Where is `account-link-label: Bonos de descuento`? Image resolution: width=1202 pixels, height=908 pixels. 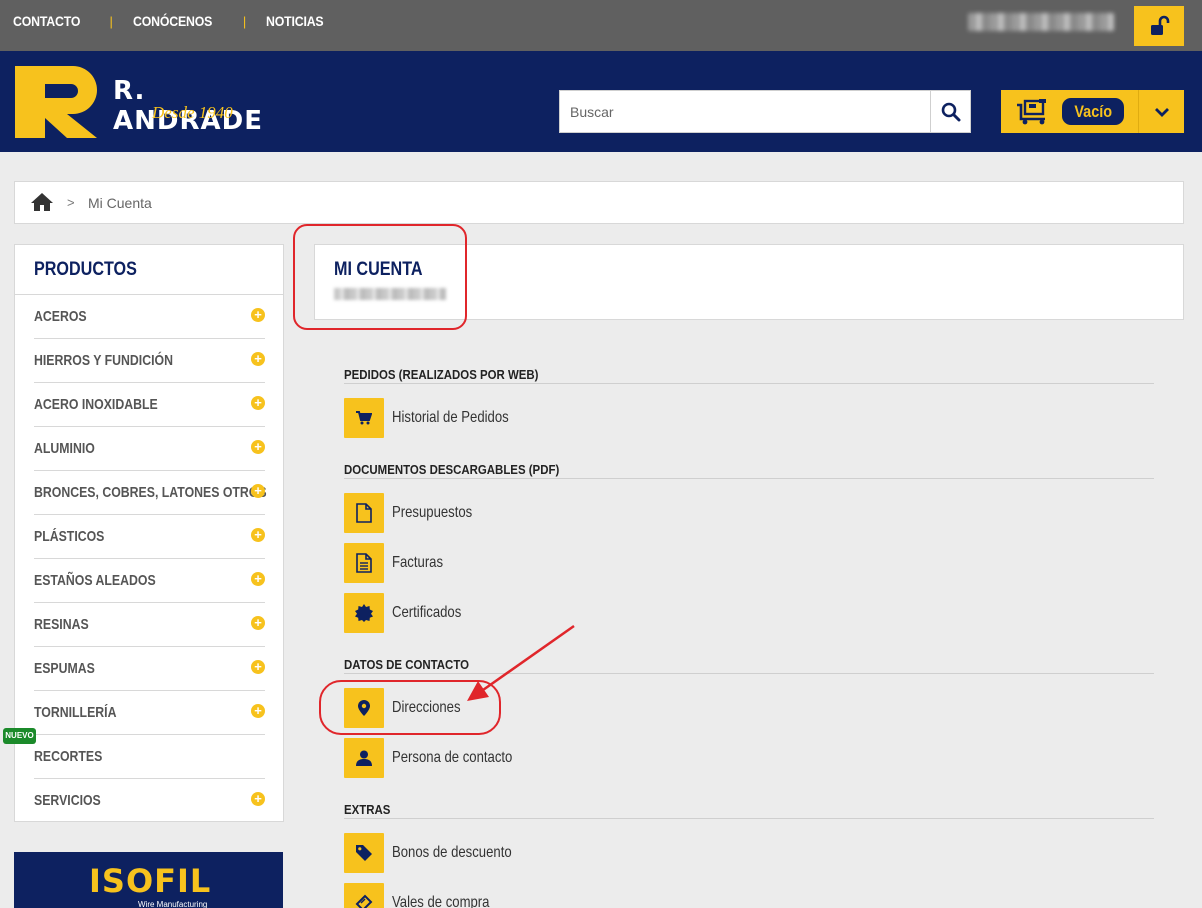
account-link-label: Bonos de descuento is located at coordinates (452, 852).